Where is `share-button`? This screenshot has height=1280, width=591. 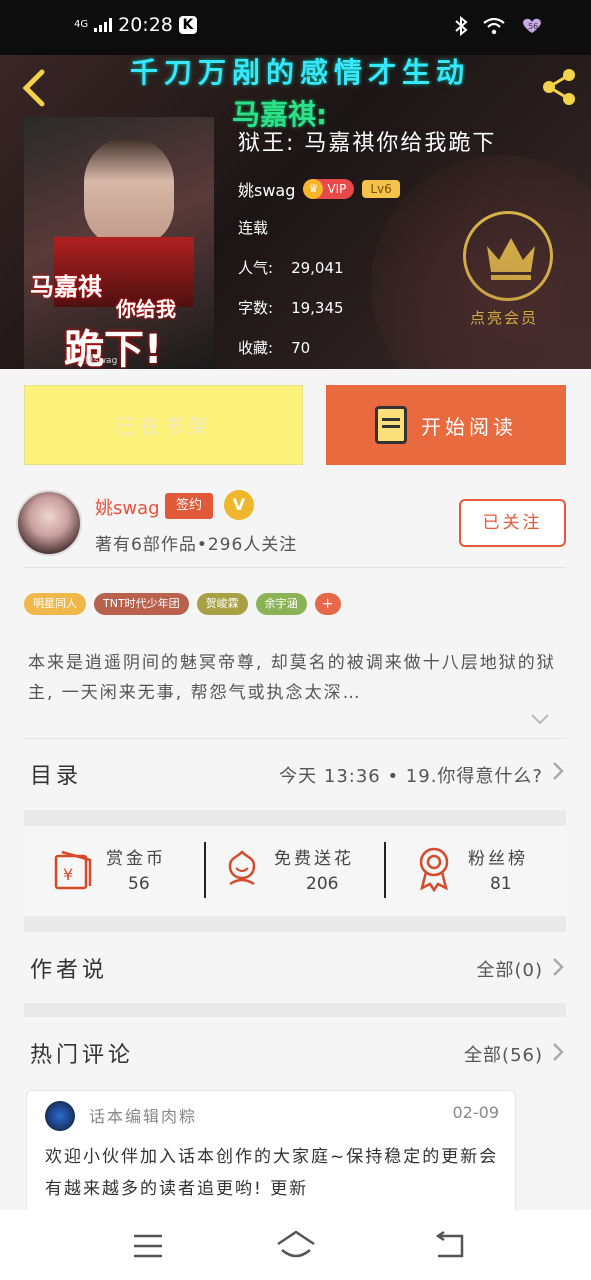 share-button is located at coordinates (559, 87).